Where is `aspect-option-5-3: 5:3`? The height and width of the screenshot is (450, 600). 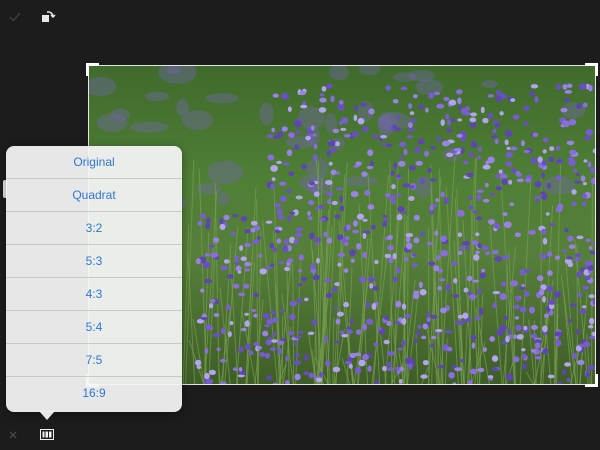 aspect-option-5-3: 5:3 is located at coordinates (94, 261).